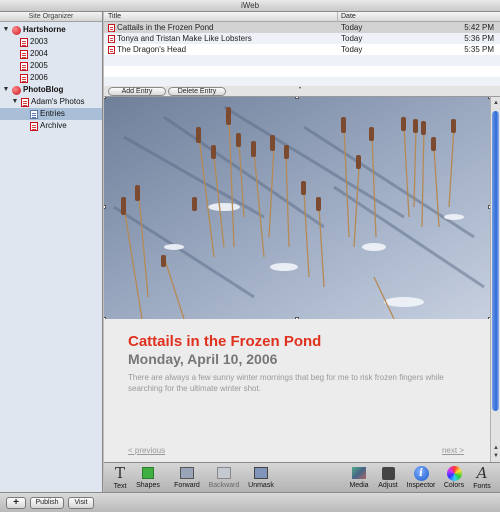  I want to click on scroll-thumb, so click(495, 261).